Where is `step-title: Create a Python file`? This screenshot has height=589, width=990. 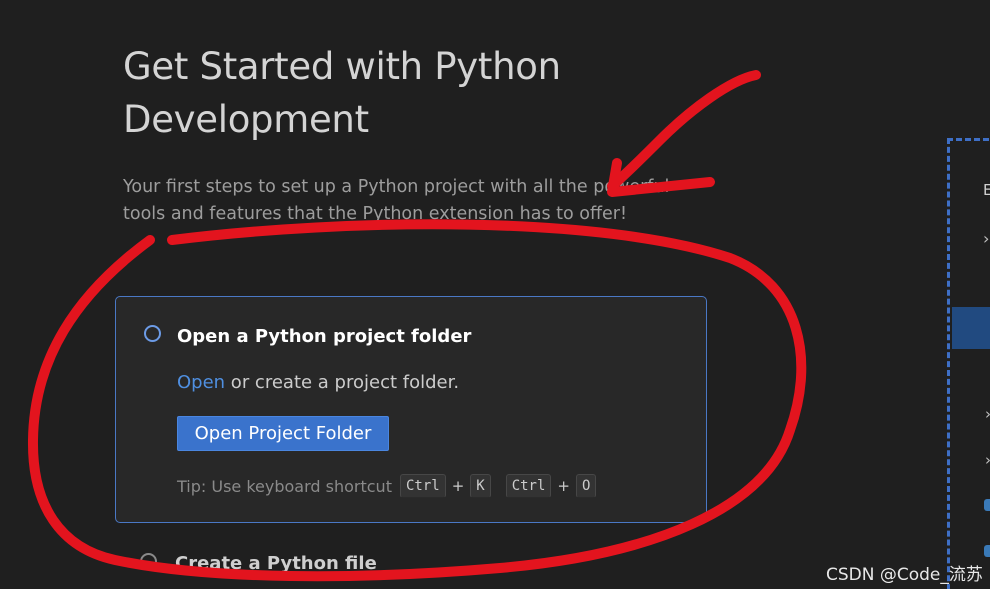 step-title: Create a Python file is located at coordinates (276, 563).